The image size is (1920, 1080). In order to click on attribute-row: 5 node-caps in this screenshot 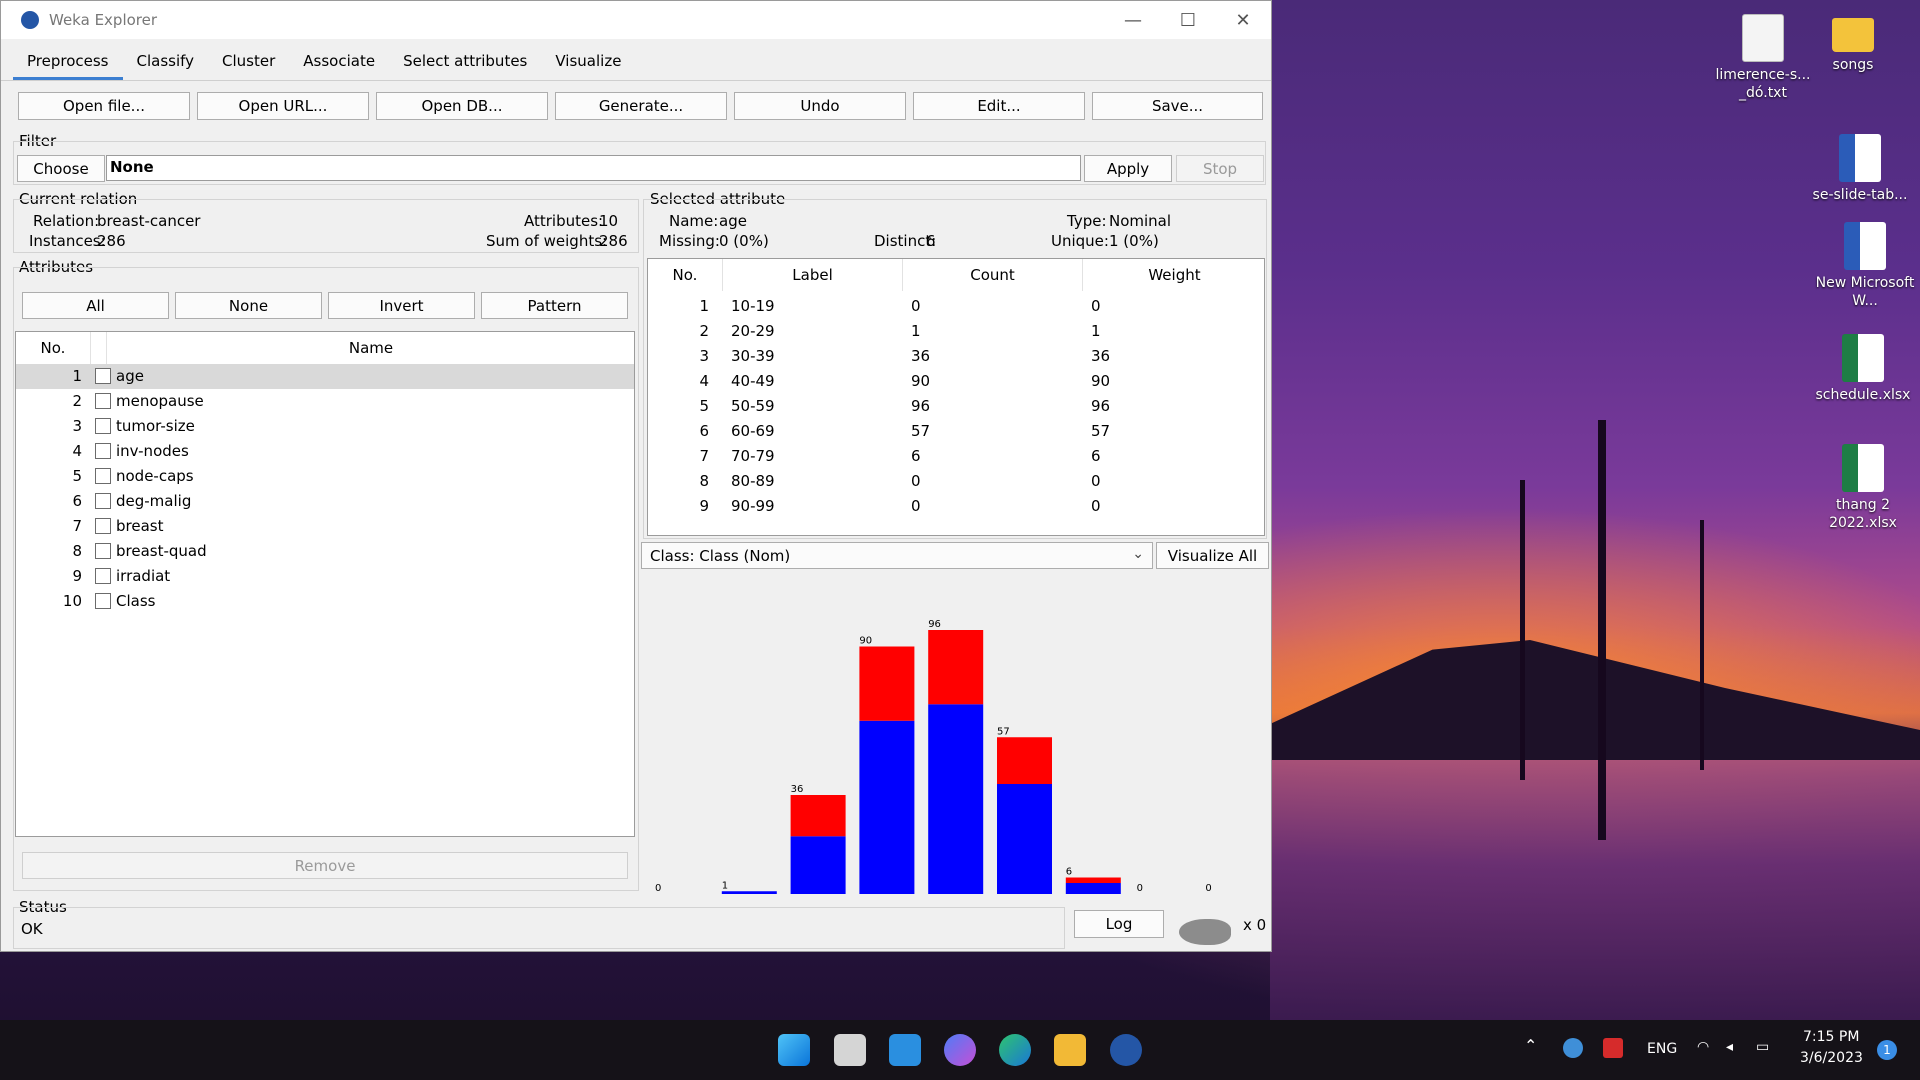, I will do `click(325, 476)`.